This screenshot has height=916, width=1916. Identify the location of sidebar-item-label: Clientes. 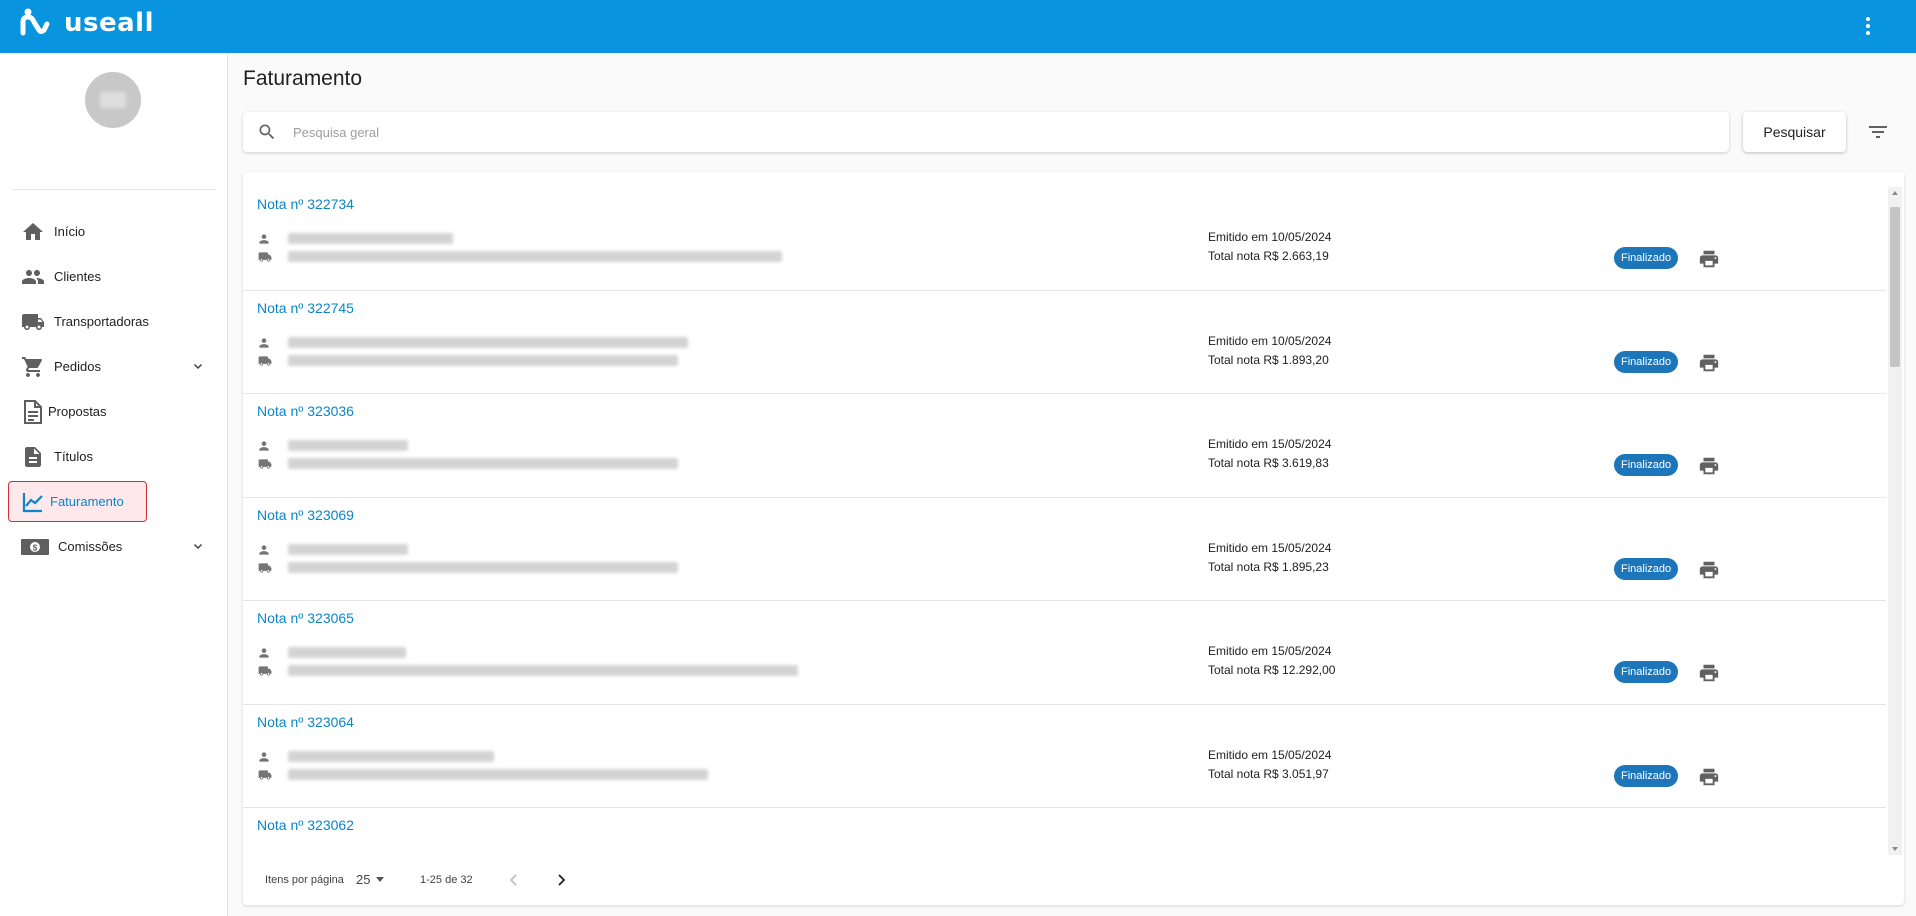
(77, 276).